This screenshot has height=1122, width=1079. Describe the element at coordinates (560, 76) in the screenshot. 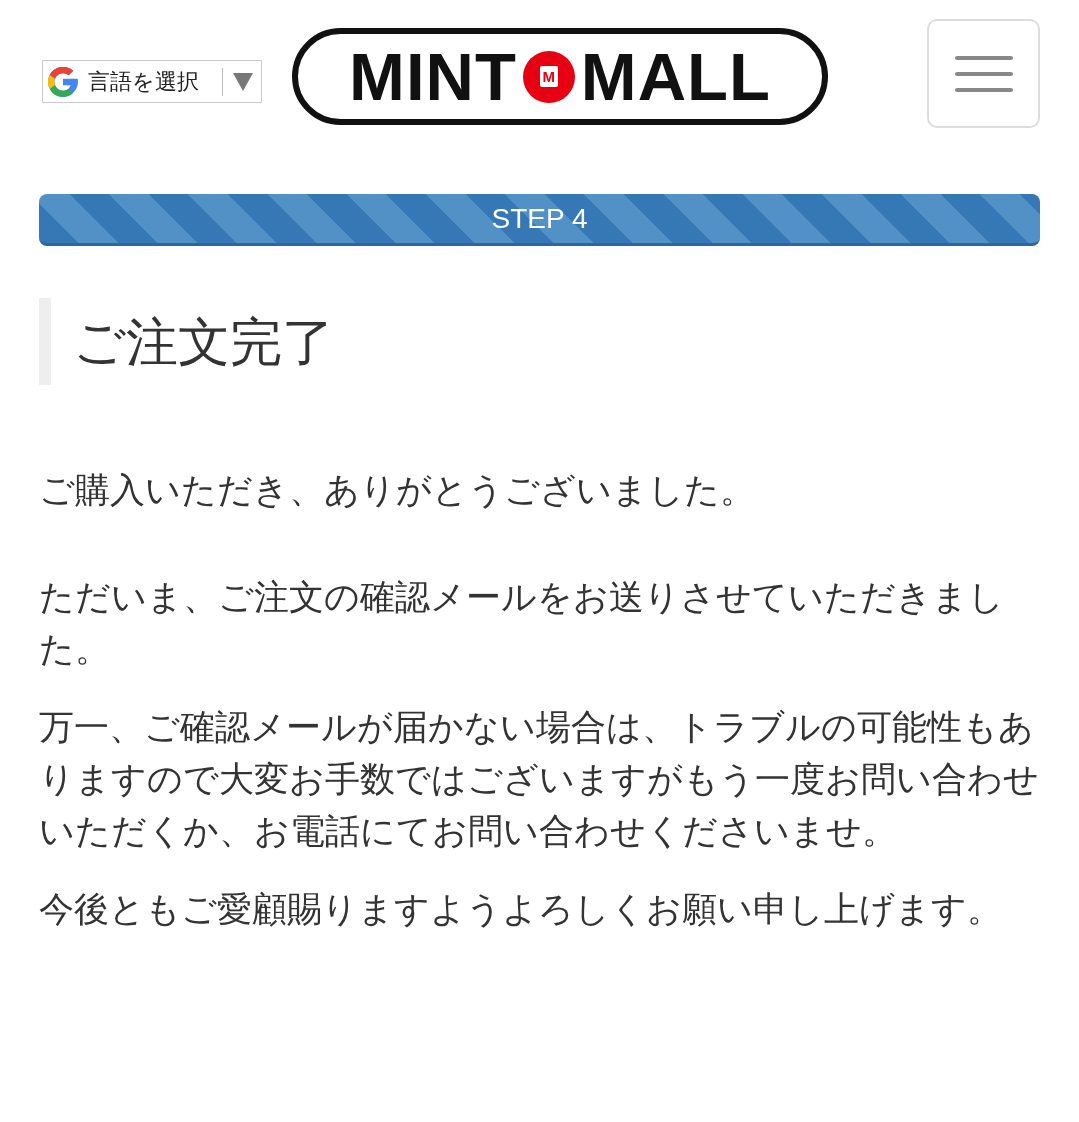

I see `logo: MINT M MALL` at that location.